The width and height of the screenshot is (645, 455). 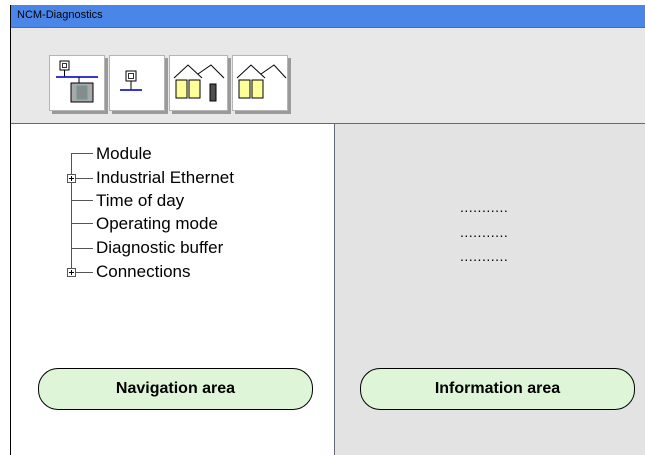 What do you see at coordinates (165, 178) in the screenshot?
I see `tree-item-industrial-ethernet: Industrial Ethernet` at bounding box center [165, 178].